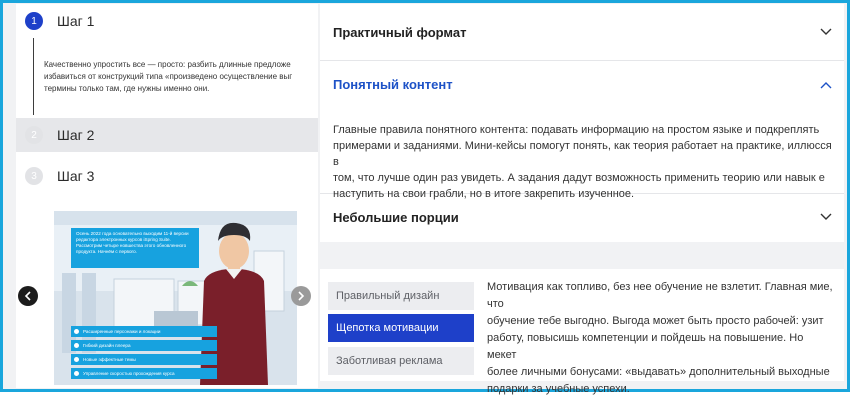 The image size is (850, 398). What do you see at coordinates (401, 296) in the screenshot?
I see `tab-right-design: Правильный дизайн` at bounding box center [401, 296].